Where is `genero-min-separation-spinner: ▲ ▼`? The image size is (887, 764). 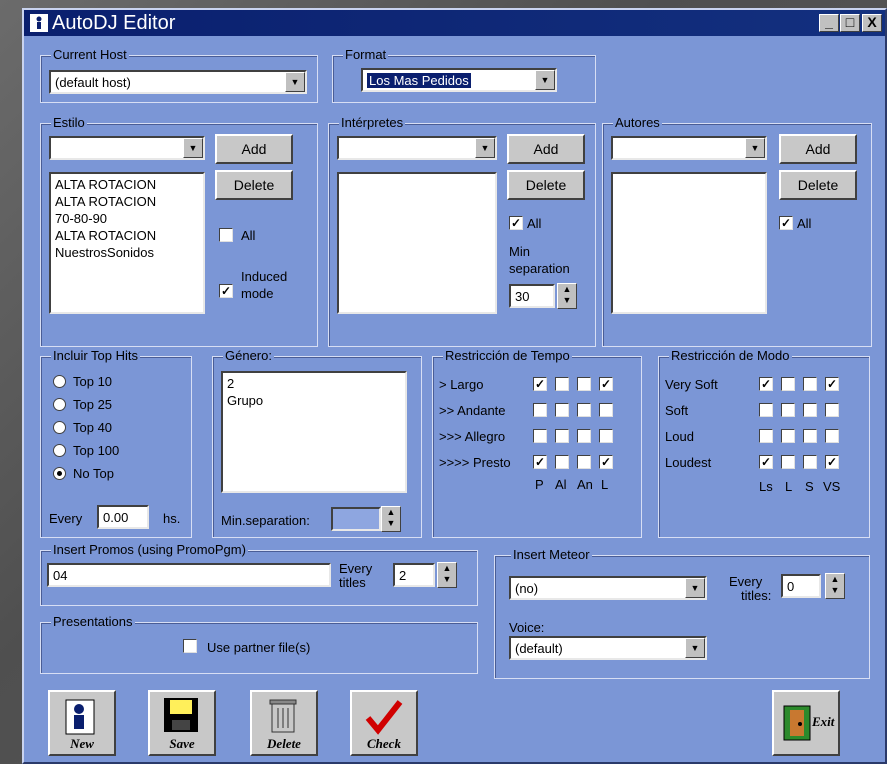 genero-min-separation-spinner: ▲ ▼ is located at coordinates (391, 519).